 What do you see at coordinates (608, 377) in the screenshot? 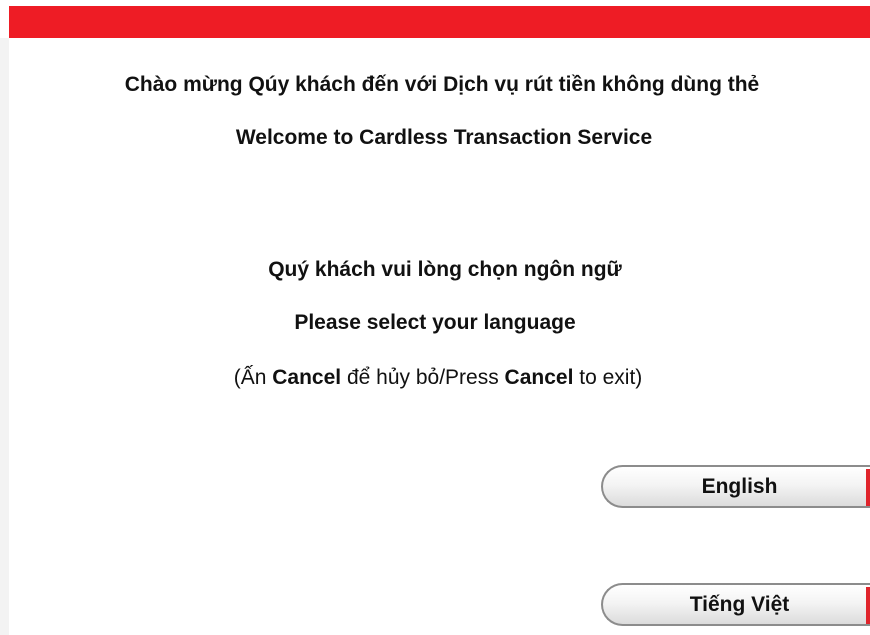
I see `hint-close: to exit)` at bounding box center [608, 377].